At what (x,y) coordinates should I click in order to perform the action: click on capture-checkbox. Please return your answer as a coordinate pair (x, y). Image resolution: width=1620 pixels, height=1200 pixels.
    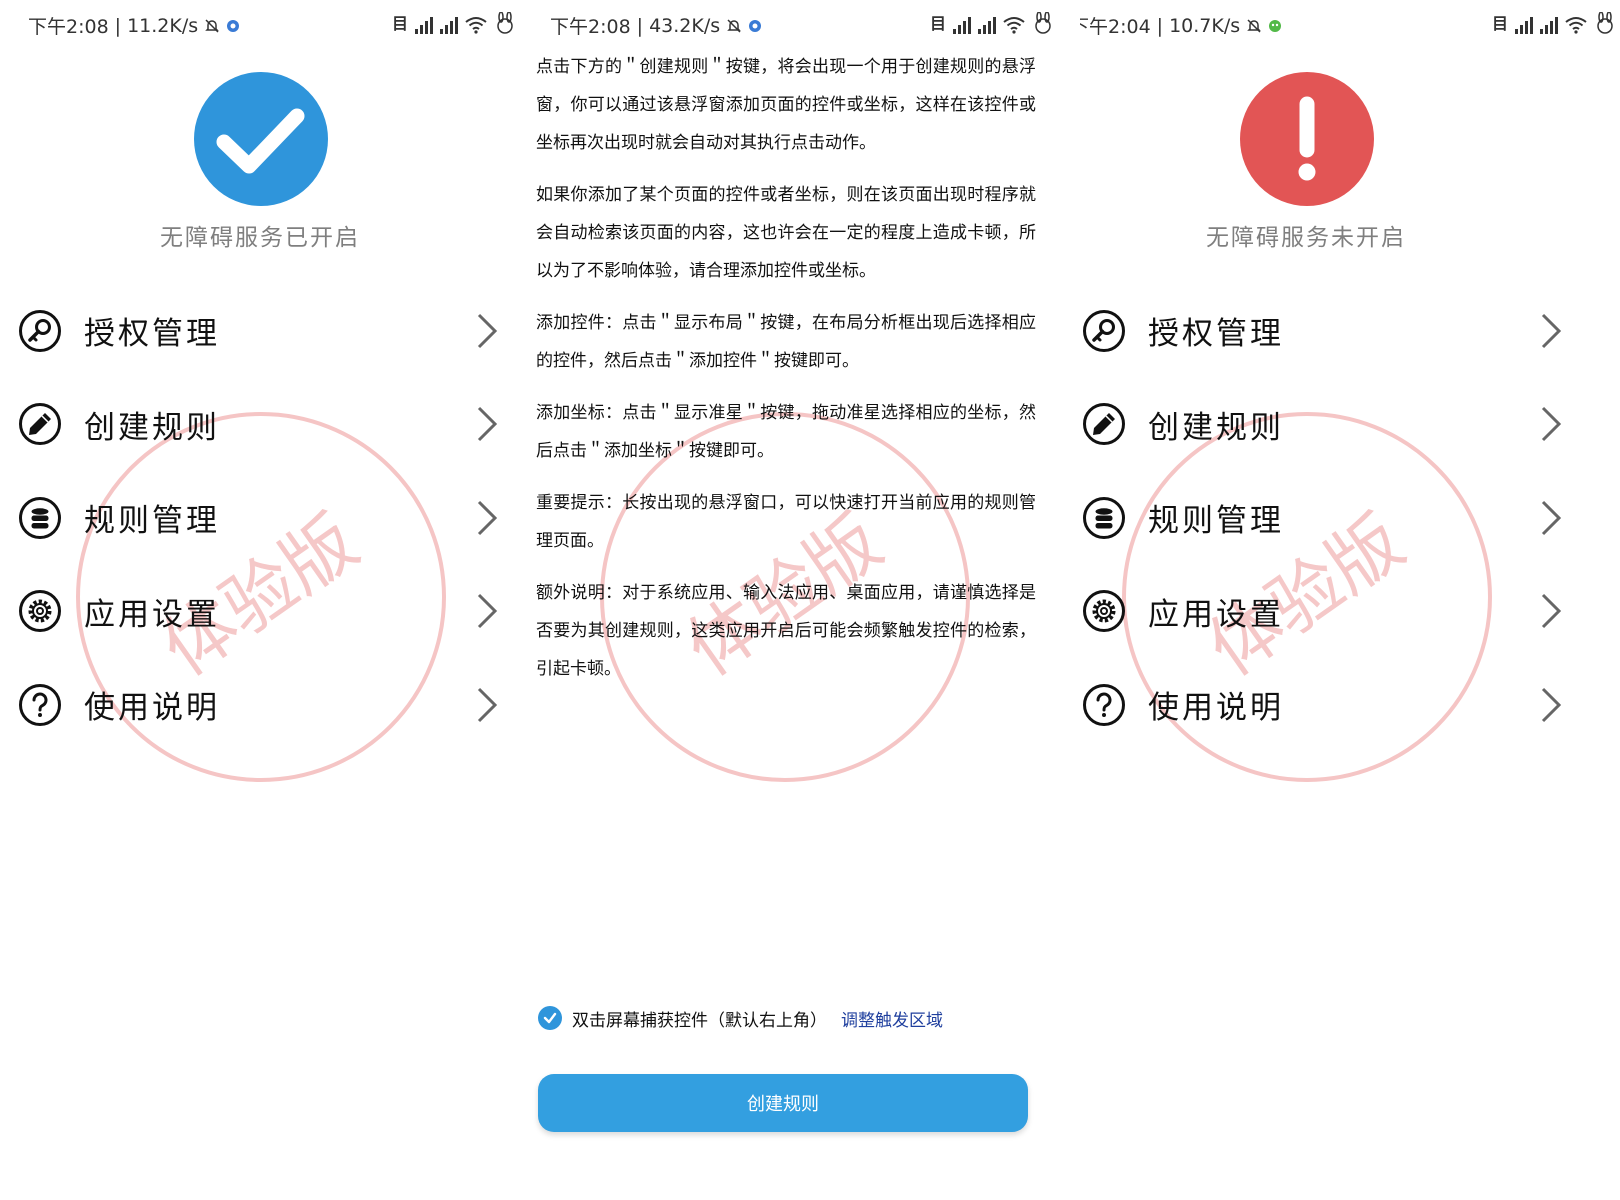
    Looking at the image, I should click on (550, 1018).